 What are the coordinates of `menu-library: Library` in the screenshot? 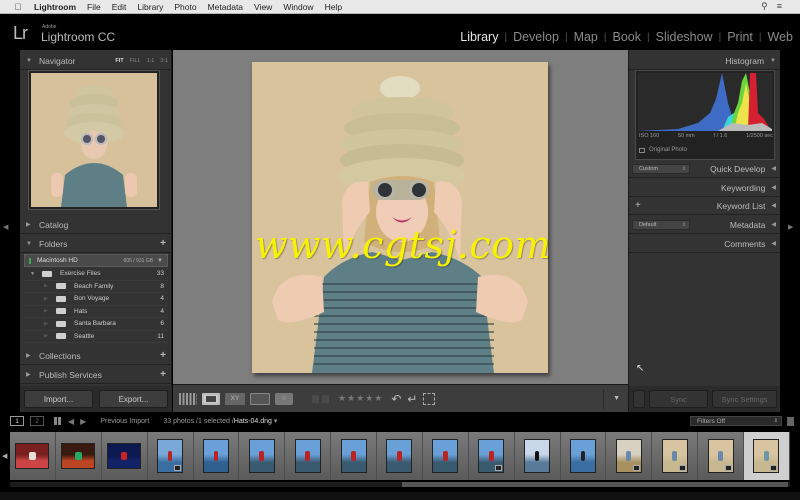 It's located at (150, 7).